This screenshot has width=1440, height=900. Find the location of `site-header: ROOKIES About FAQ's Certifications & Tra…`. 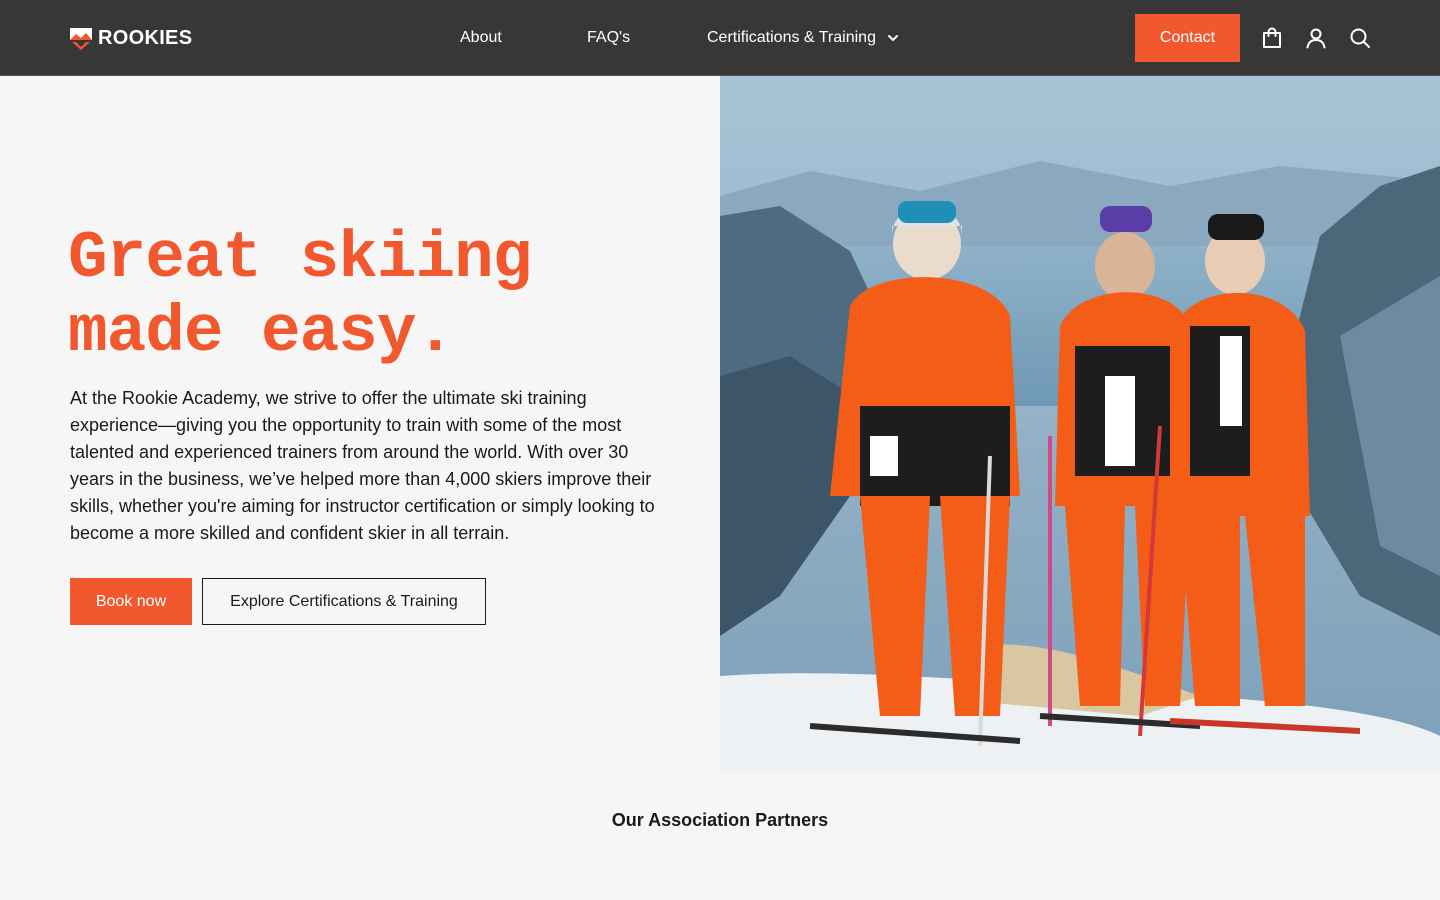

site-header: ROOKIES About FAQ's Certifications & Tra… is located at coordinates (720, 38).